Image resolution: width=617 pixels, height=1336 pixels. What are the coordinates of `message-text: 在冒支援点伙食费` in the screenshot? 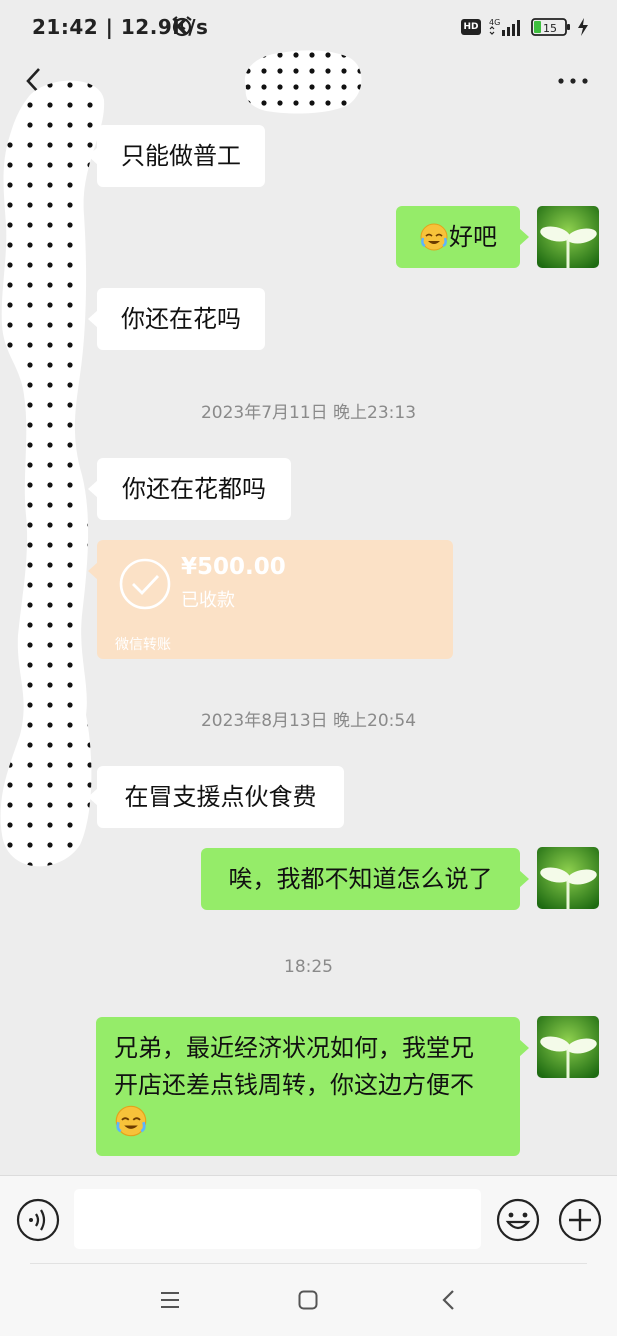 It's located at (220, 797).